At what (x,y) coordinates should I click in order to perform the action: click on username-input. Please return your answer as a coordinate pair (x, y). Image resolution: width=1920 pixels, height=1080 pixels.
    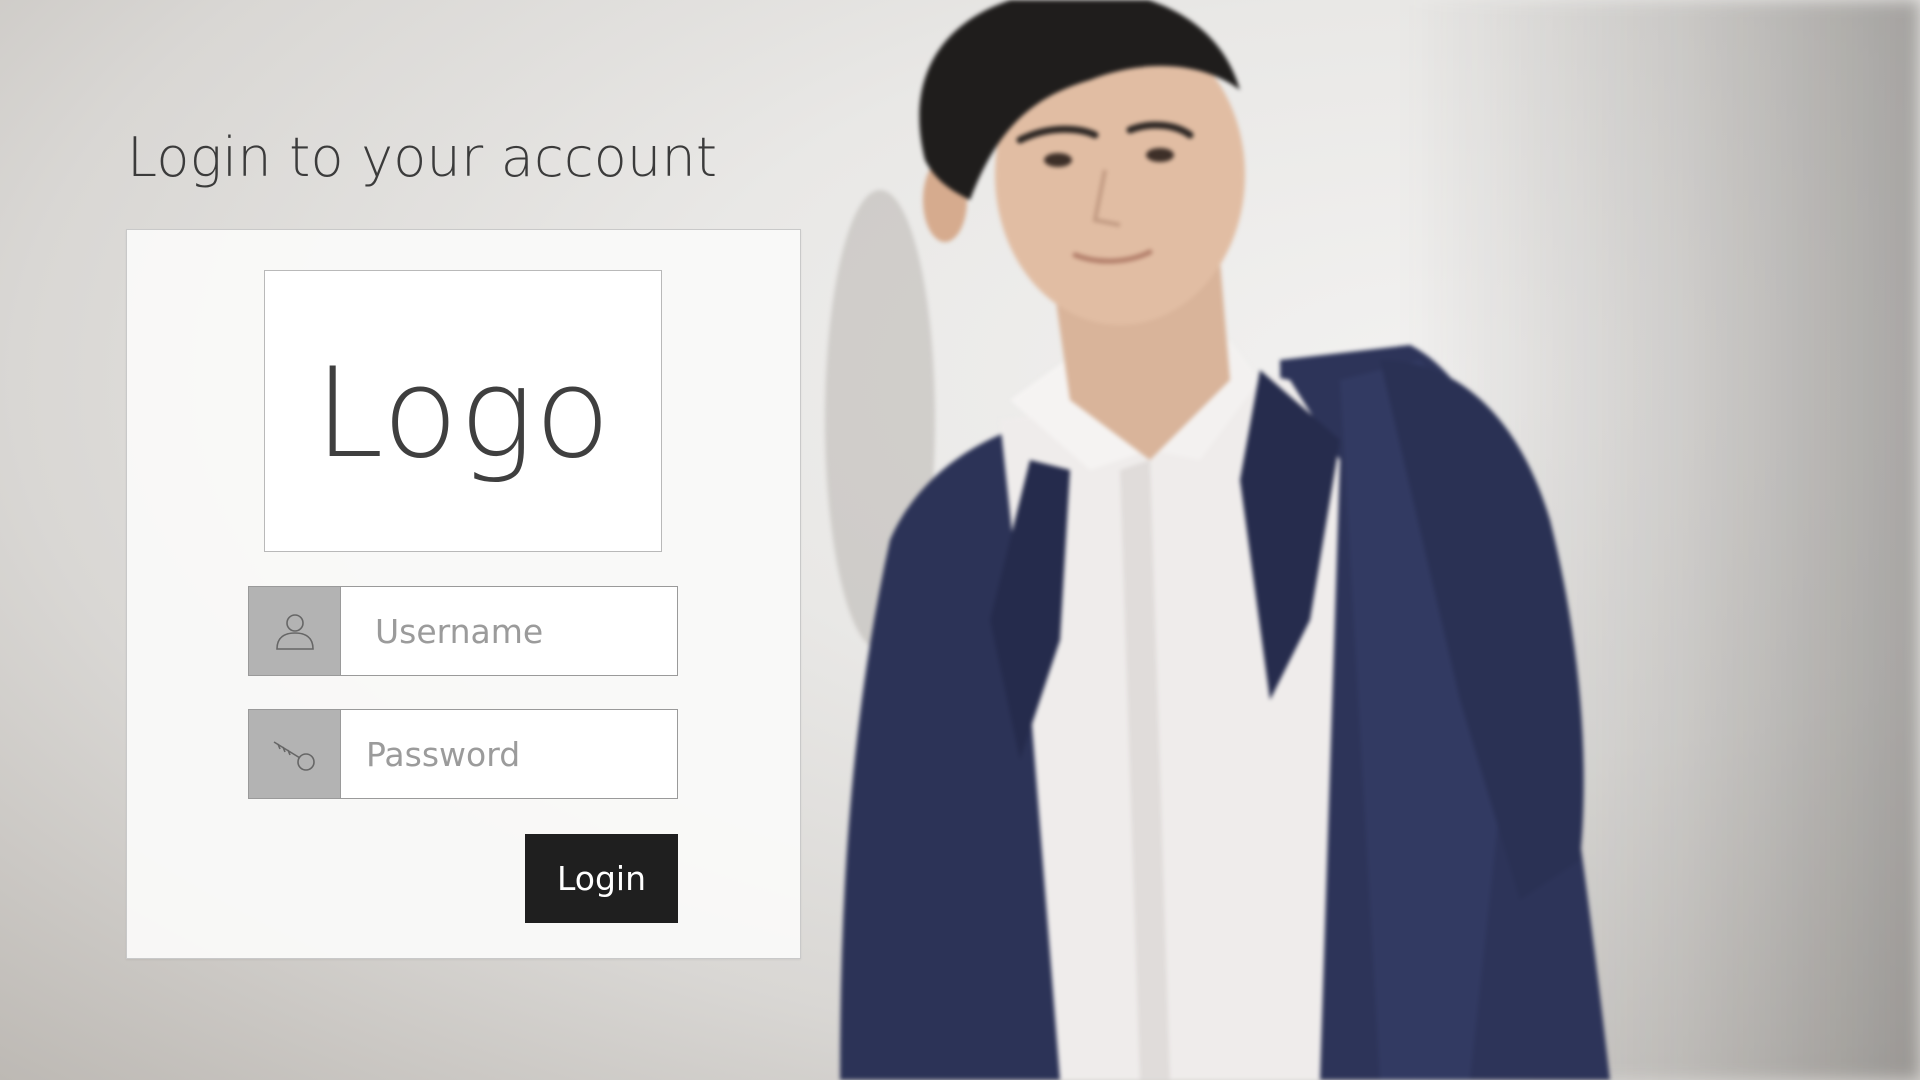
    Looking at the image, I should click on (566, 631).